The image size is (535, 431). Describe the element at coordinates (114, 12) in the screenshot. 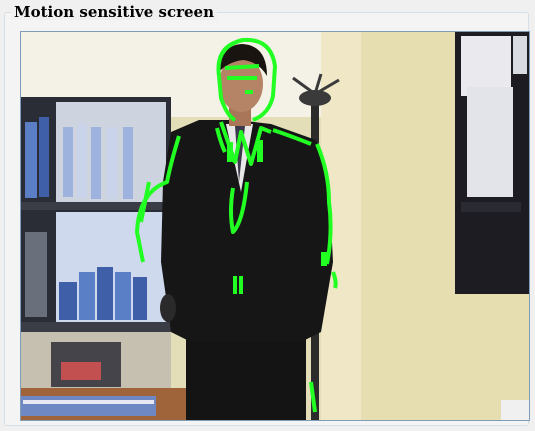

I see `groupbox-title: Motion sensitive screen` at that location.